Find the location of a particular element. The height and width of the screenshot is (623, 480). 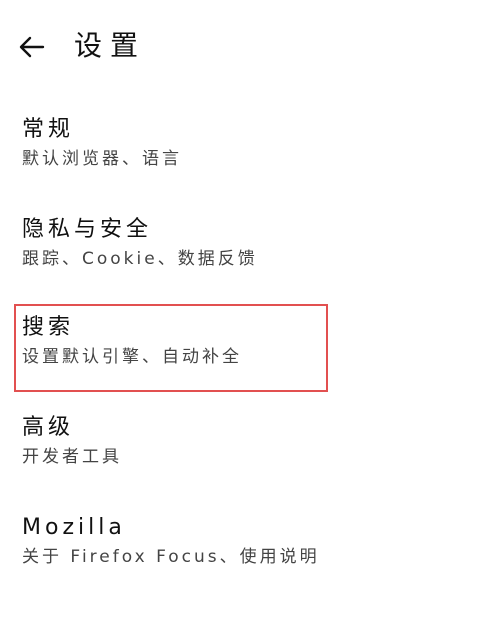

arrow-left-icon is located at coordinates (32, 47).